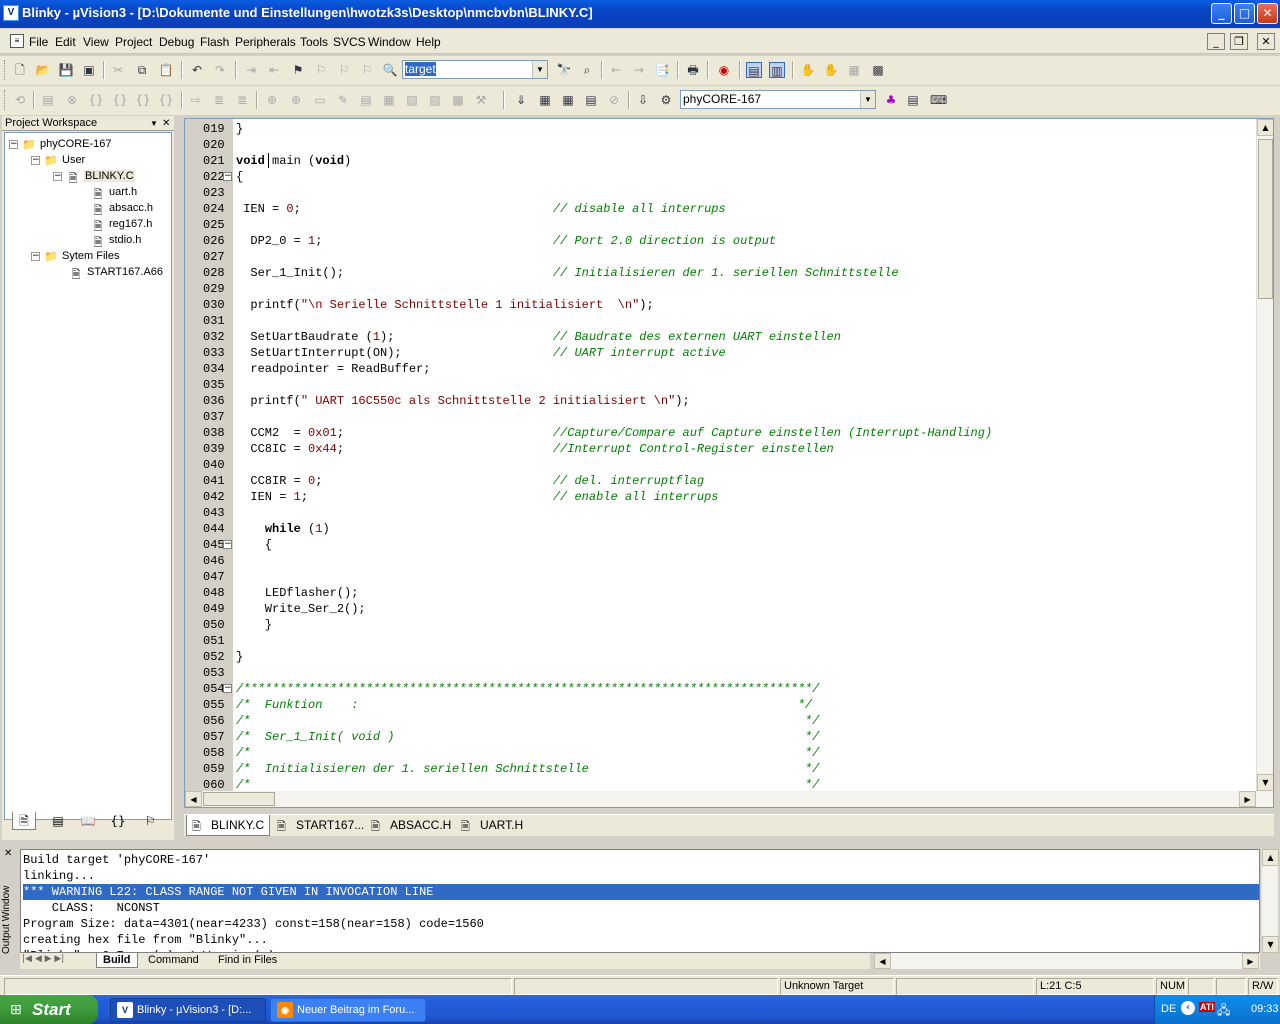 The width and height of the screenshot is (1280, 1024). What do you see at coordinates (118, 70) in the screenshot?
I see `cut-icon: ✂` at bounding box center [118, 70].